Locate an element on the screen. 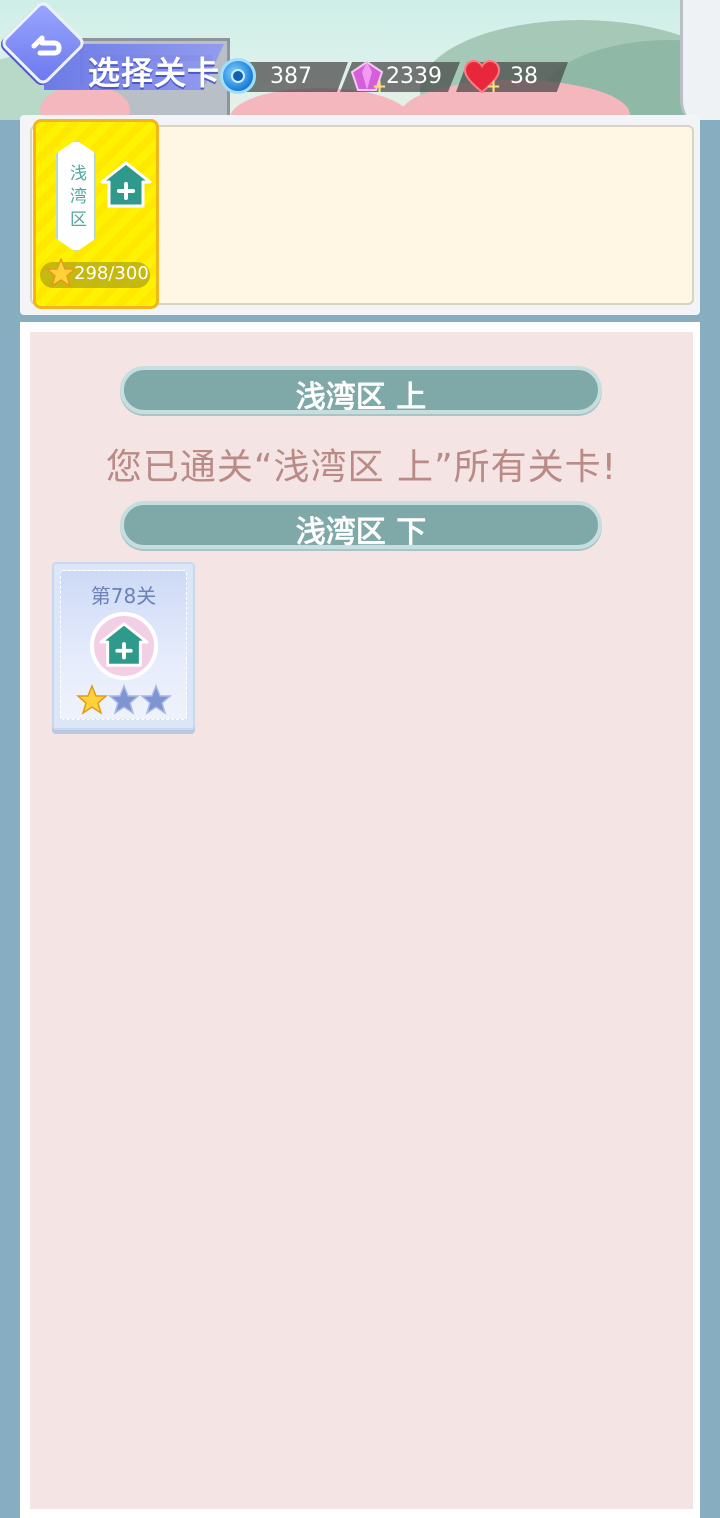 The image size is (720, 1518). star-icon is located at coordinates (61, 273).